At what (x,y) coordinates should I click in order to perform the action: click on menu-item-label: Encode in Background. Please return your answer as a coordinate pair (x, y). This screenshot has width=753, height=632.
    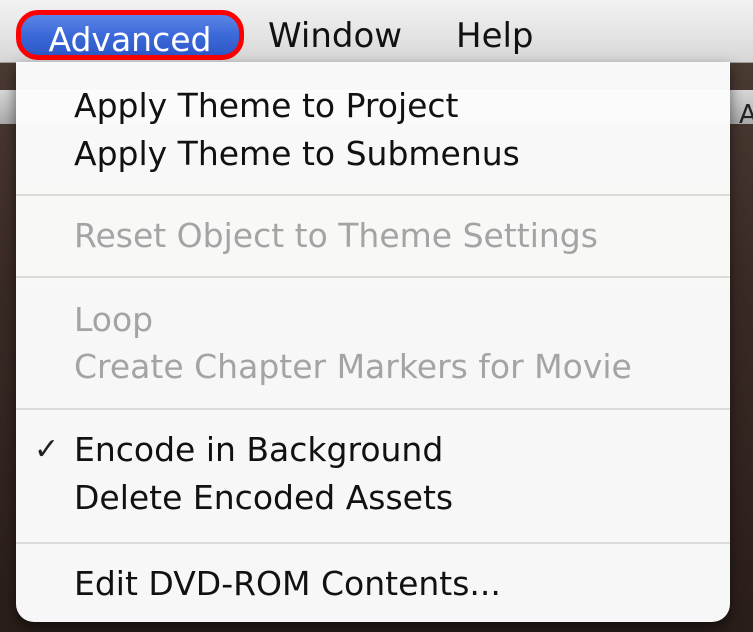
    Looking at the image, I should click on (259, 449).